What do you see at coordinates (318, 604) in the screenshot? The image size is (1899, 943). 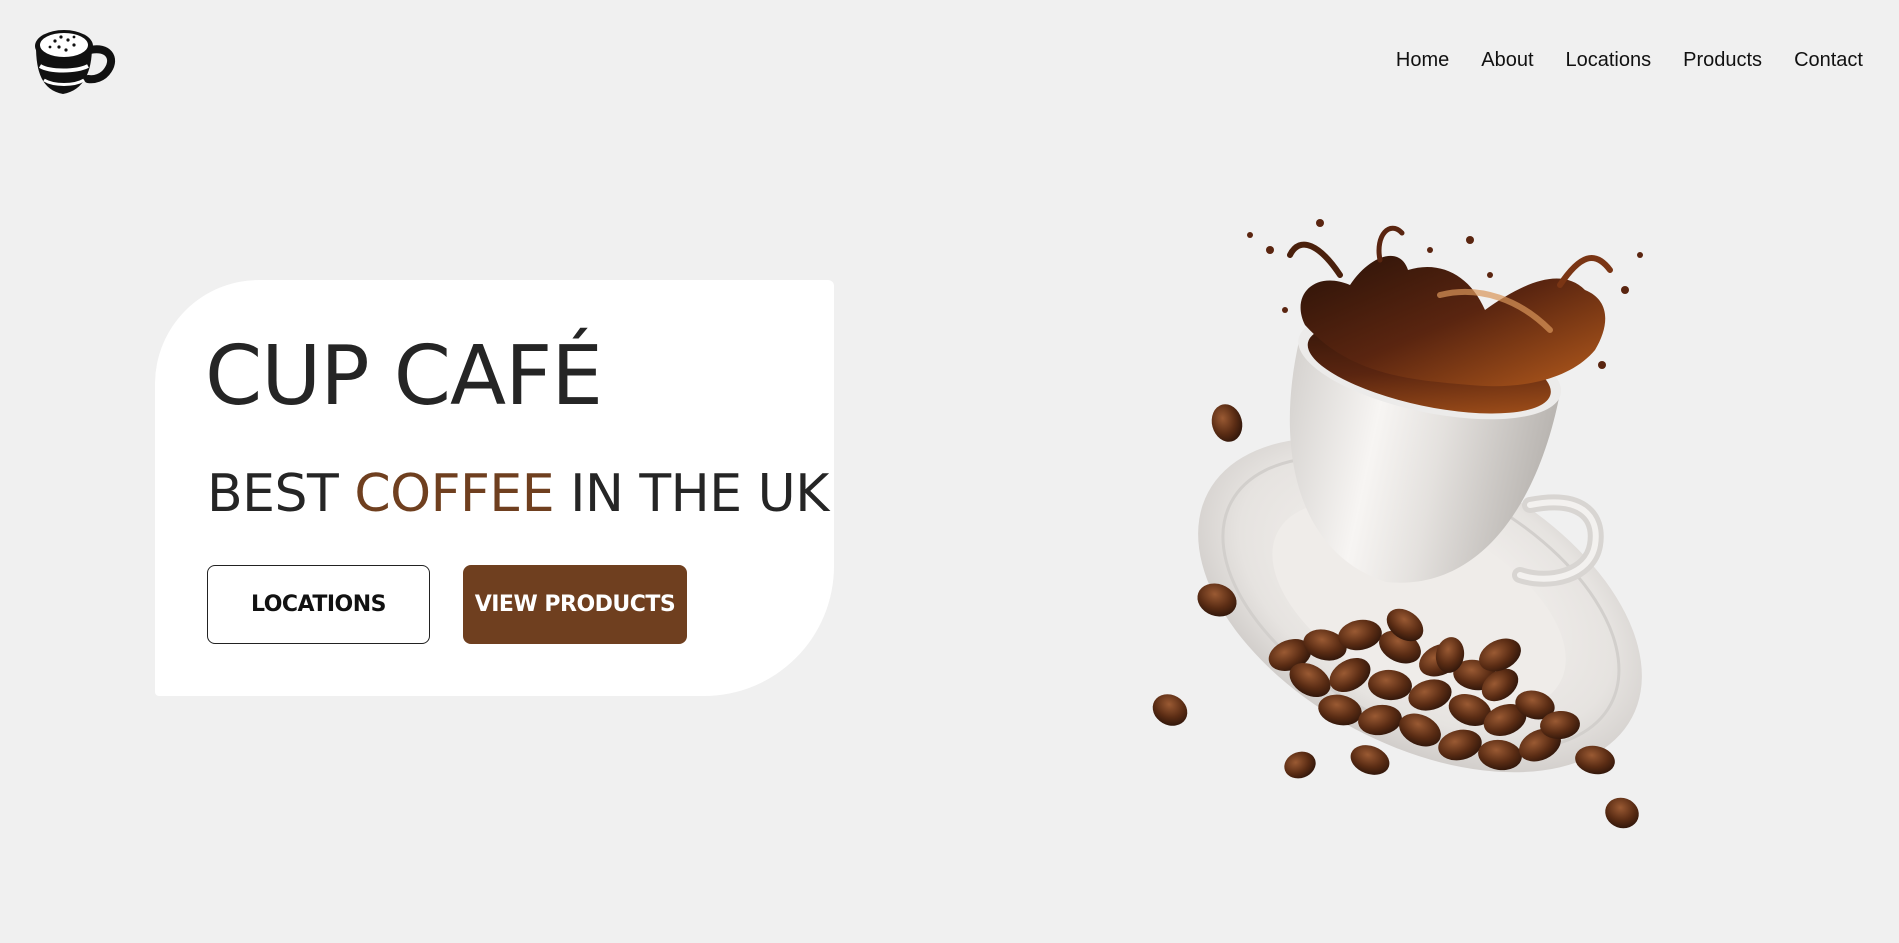 I see `locations-button: LOCATIONS` at bounding box center [318, 604].